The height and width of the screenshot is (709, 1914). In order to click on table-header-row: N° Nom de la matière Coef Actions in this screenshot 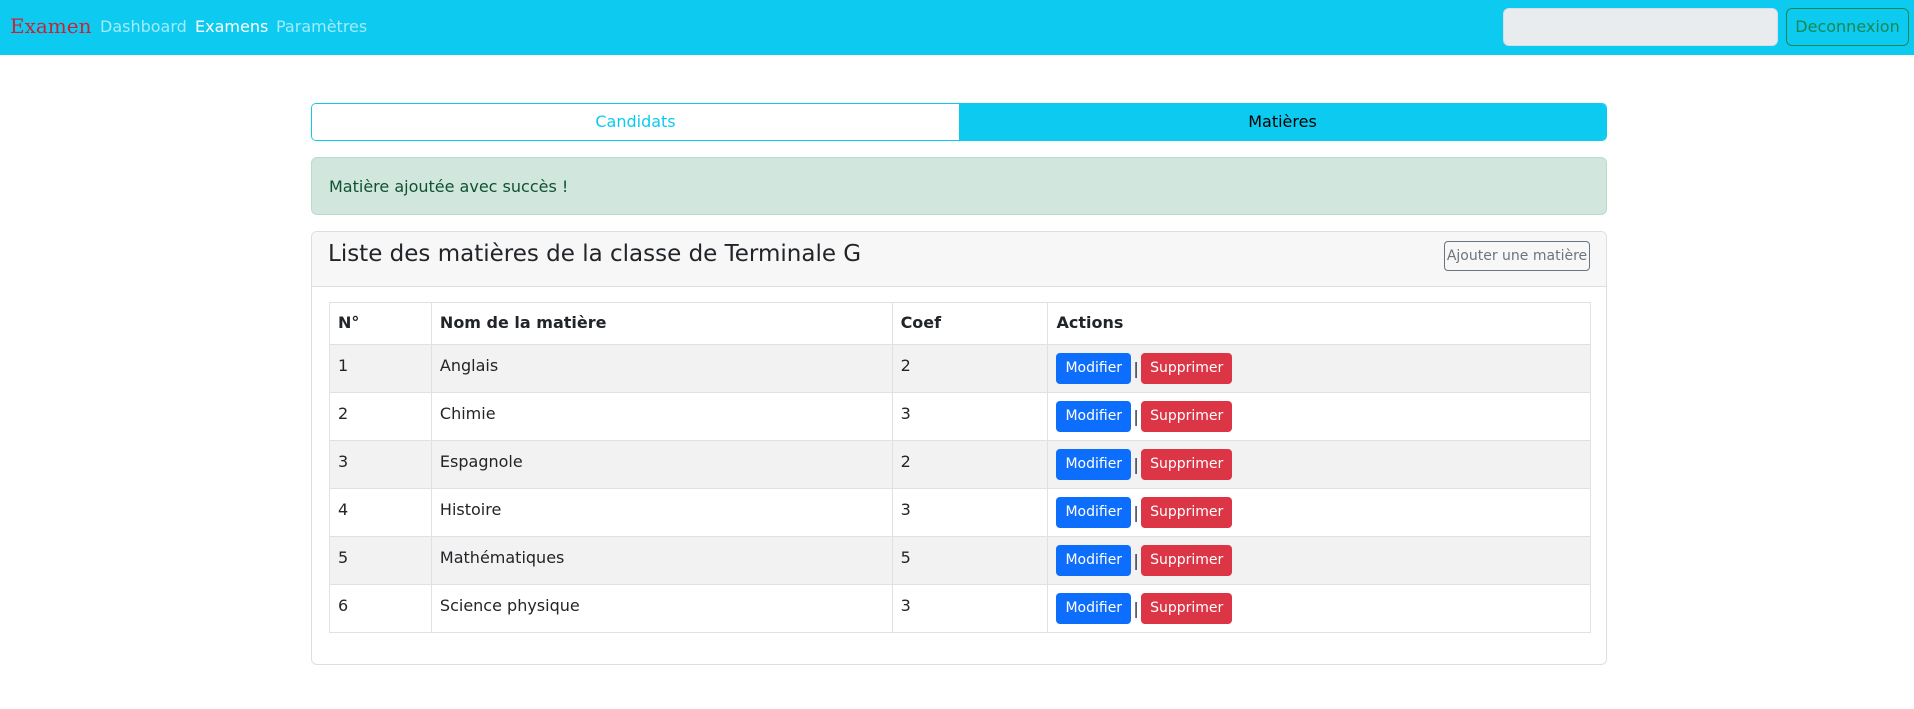, I will do `click(960, 323)`.